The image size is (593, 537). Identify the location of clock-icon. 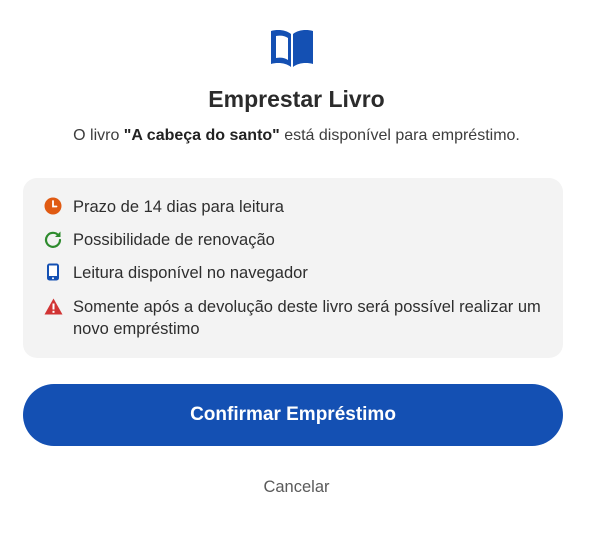
(53, 206).